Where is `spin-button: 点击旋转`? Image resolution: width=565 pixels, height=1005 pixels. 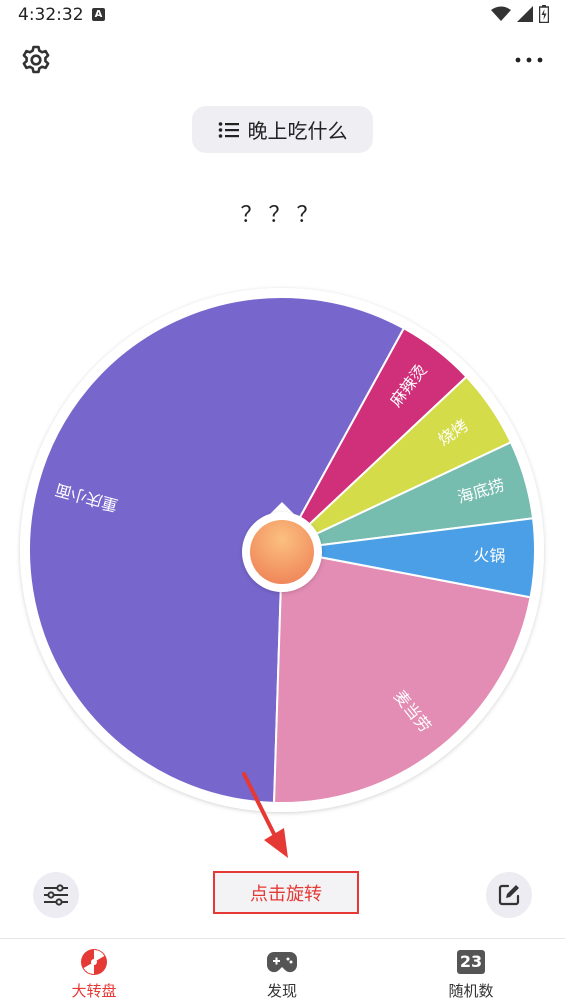
spin-button: 点击旋转 is located at coordinates (286, 892).